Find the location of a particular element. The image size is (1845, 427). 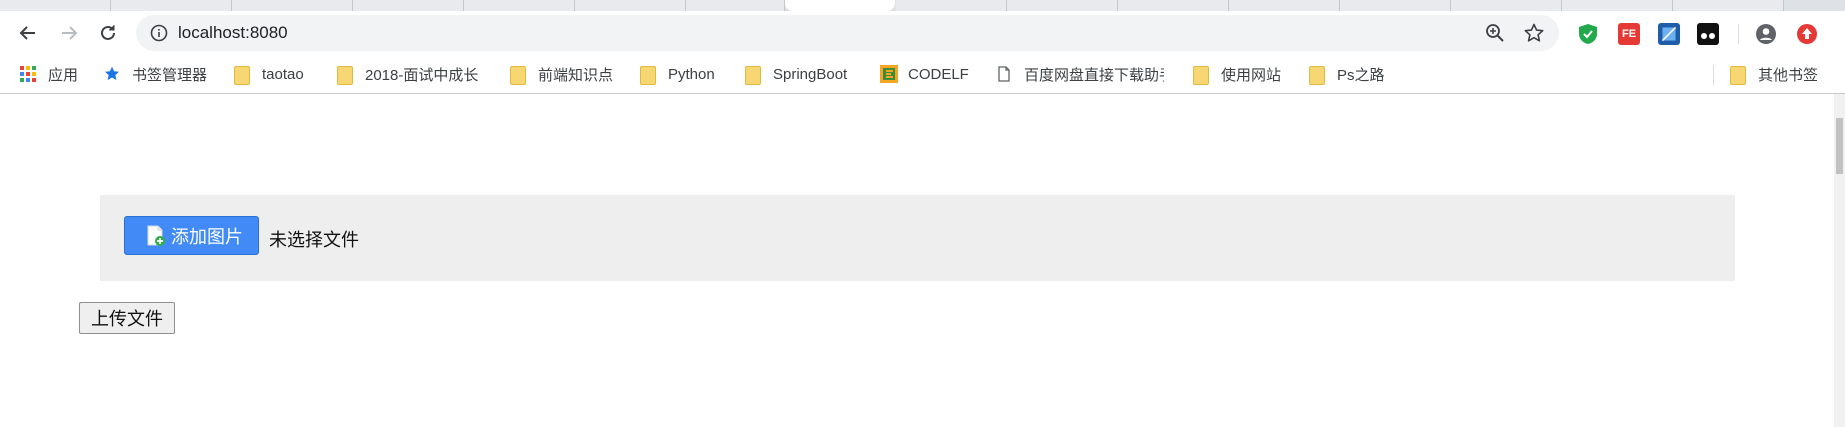

bookmark-label: 使用网站 is located at coordinates (1251, 75).